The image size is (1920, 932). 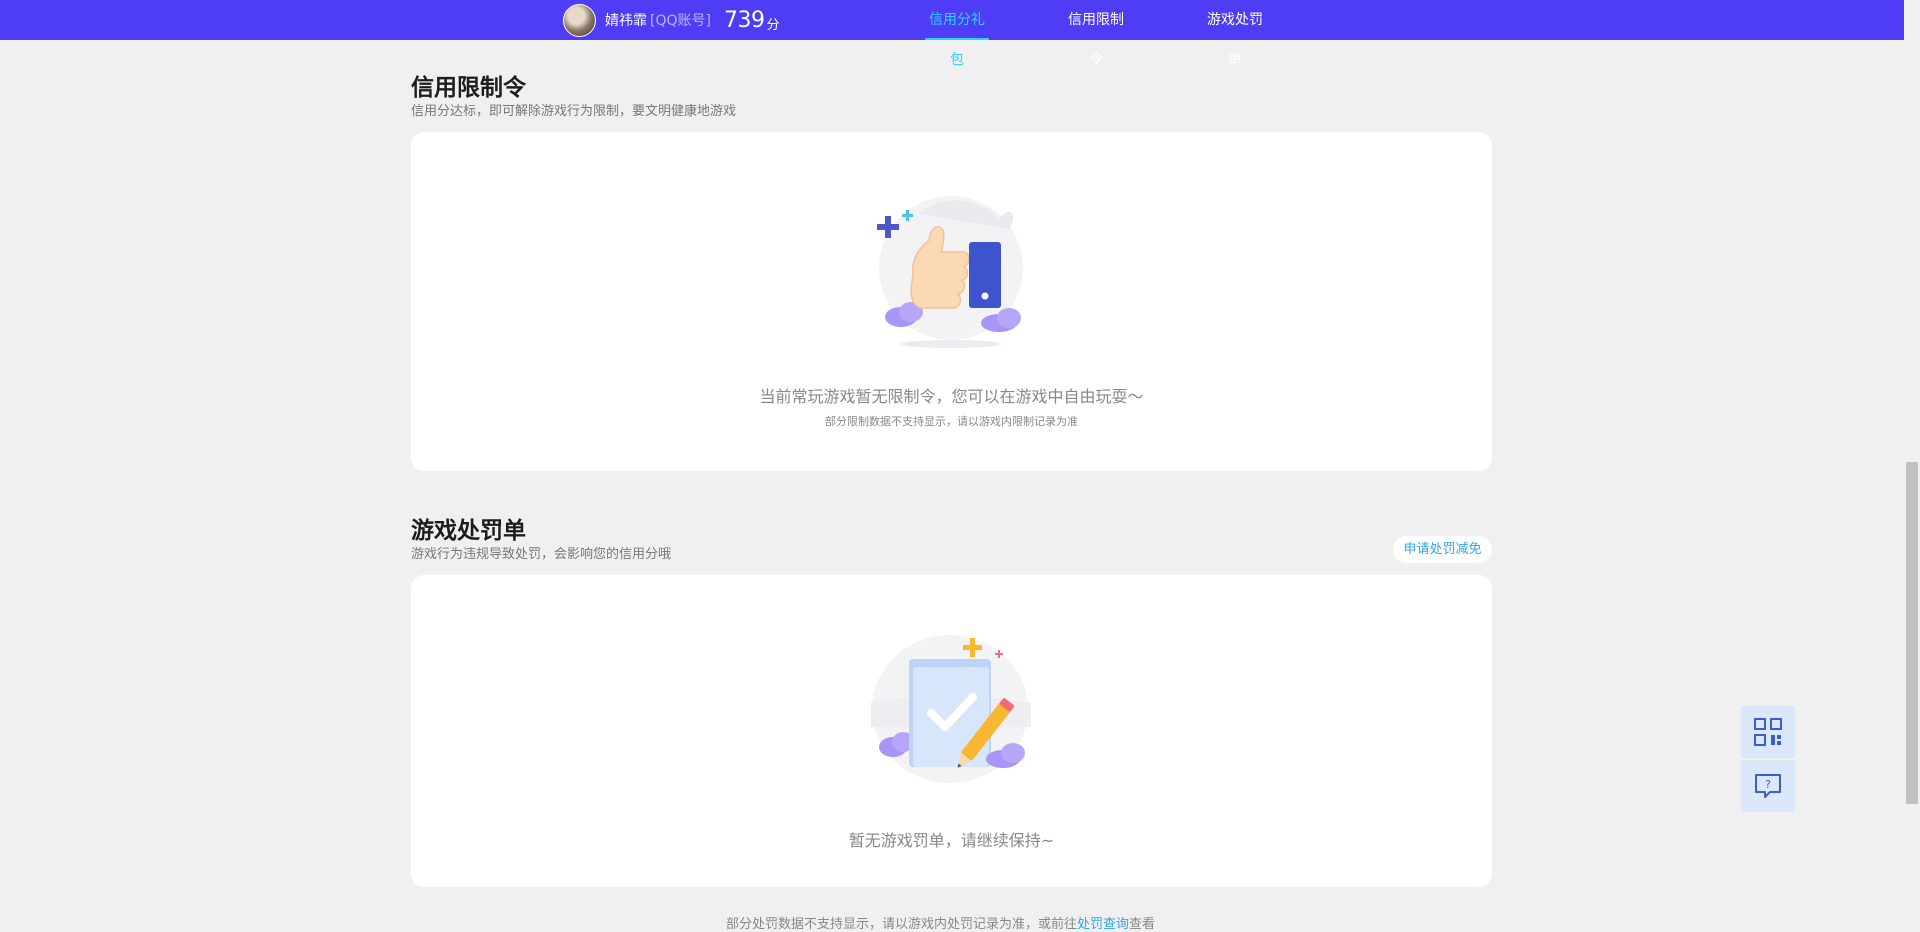 What do you see at coordinates (468, 531) in the screenshot?
I see `penalty-title: 游戏处罚单` at bounding box center [468, 531].